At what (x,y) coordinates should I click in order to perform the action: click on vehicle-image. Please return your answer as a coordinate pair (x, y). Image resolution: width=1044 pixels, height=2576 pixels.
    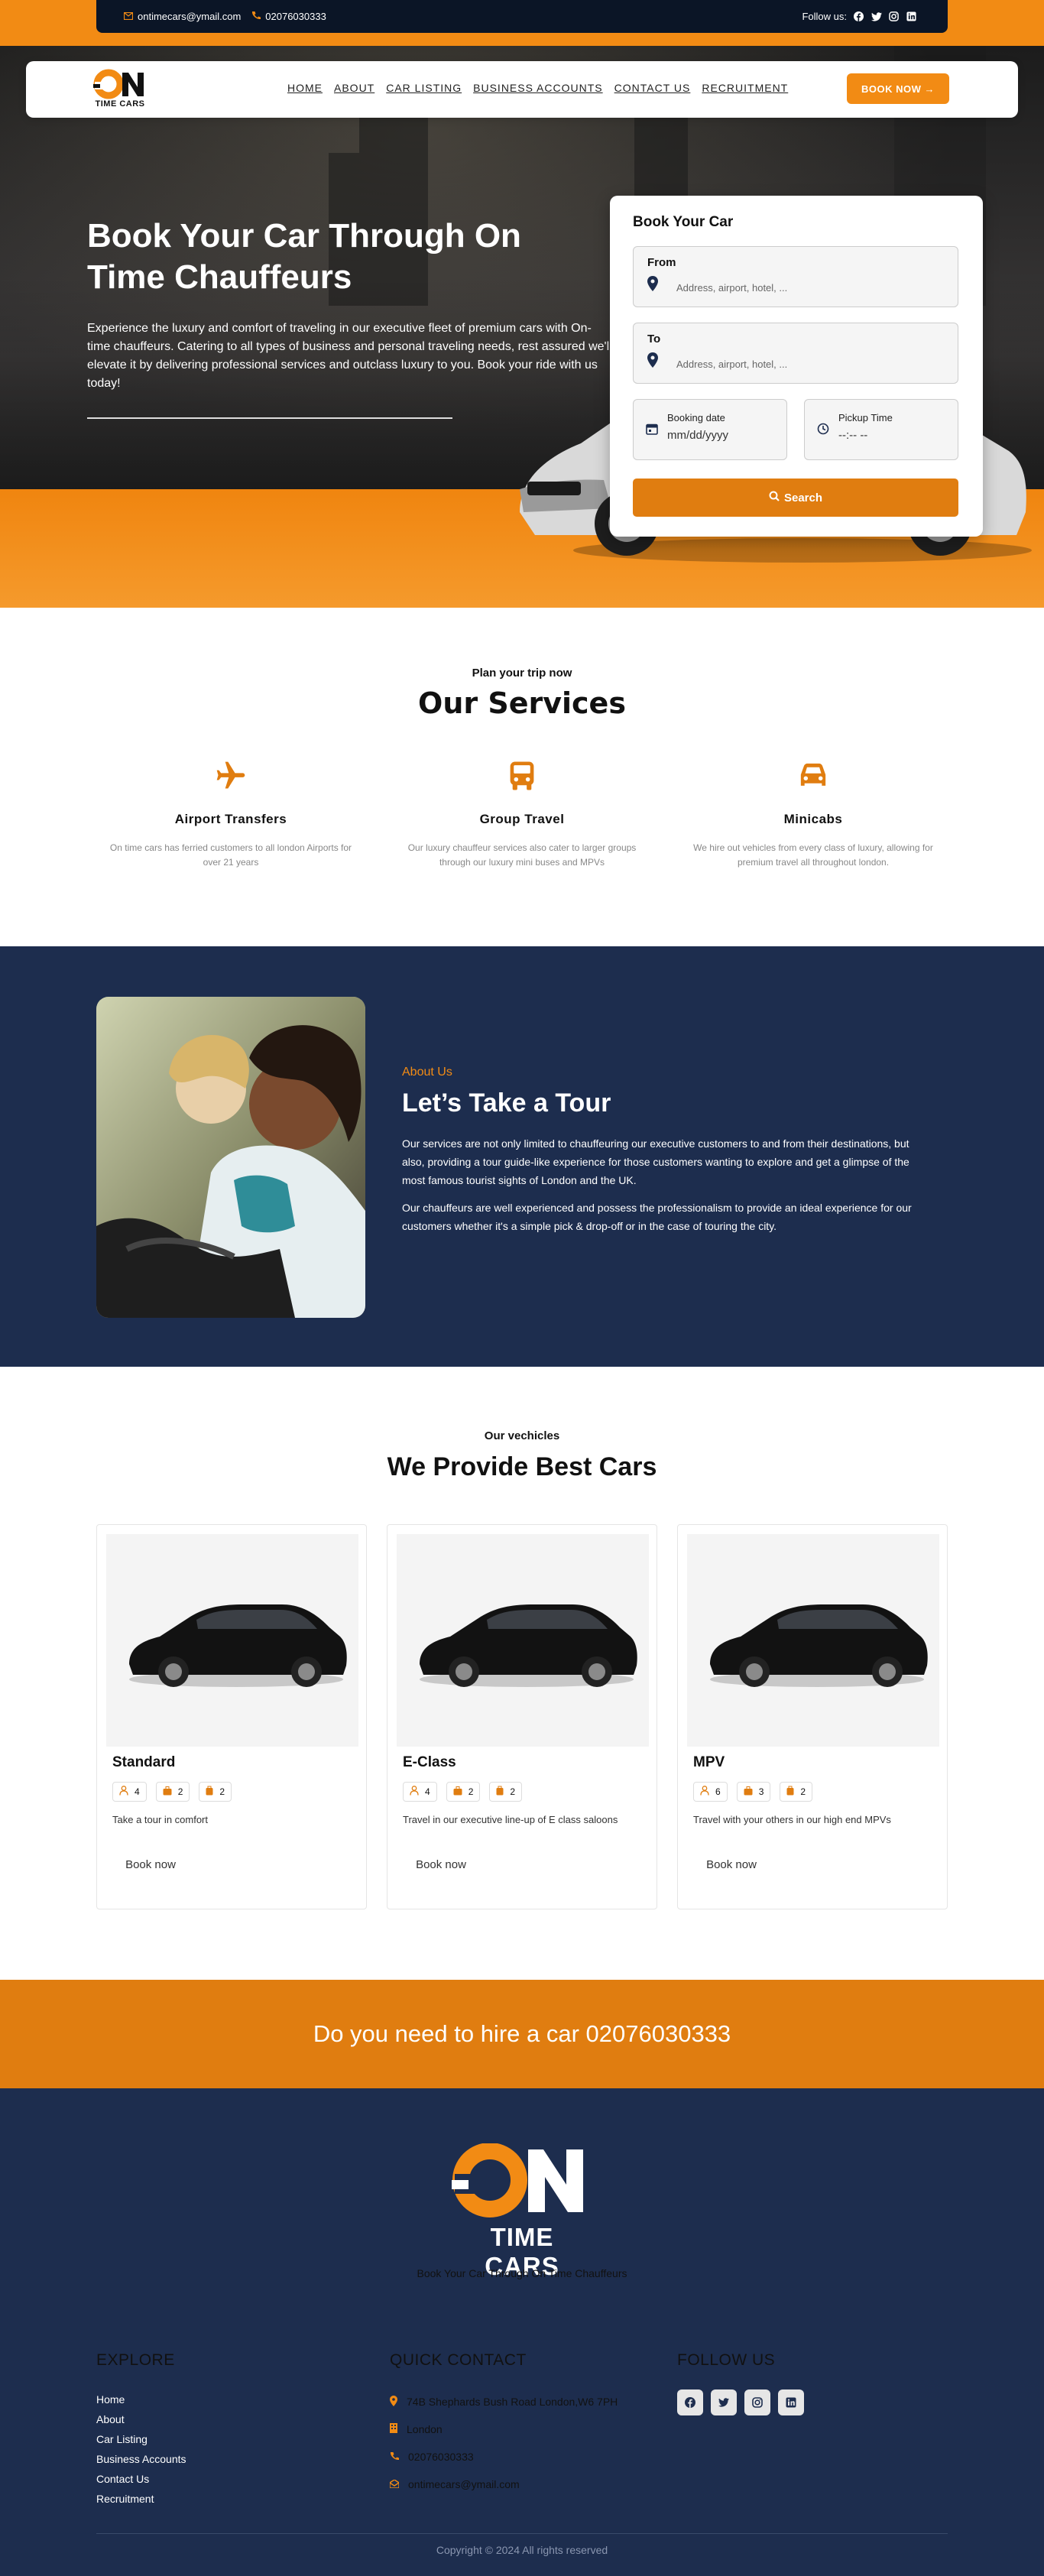
    Looking at the image, I should click on (523, 1641).